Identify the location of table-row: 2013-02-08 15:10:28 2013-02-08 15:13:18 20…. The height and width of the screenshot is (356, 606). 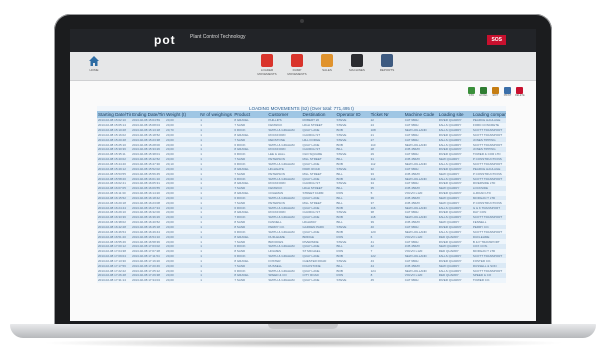
(301, 130).